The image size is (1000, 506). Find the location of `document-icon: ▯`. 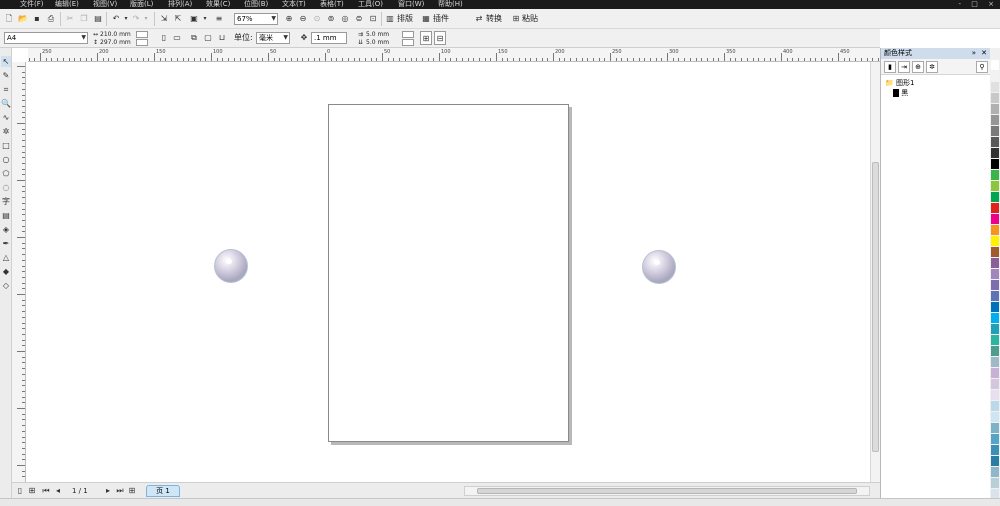

document-icon: ▯ is located at coordinates (20, 491).